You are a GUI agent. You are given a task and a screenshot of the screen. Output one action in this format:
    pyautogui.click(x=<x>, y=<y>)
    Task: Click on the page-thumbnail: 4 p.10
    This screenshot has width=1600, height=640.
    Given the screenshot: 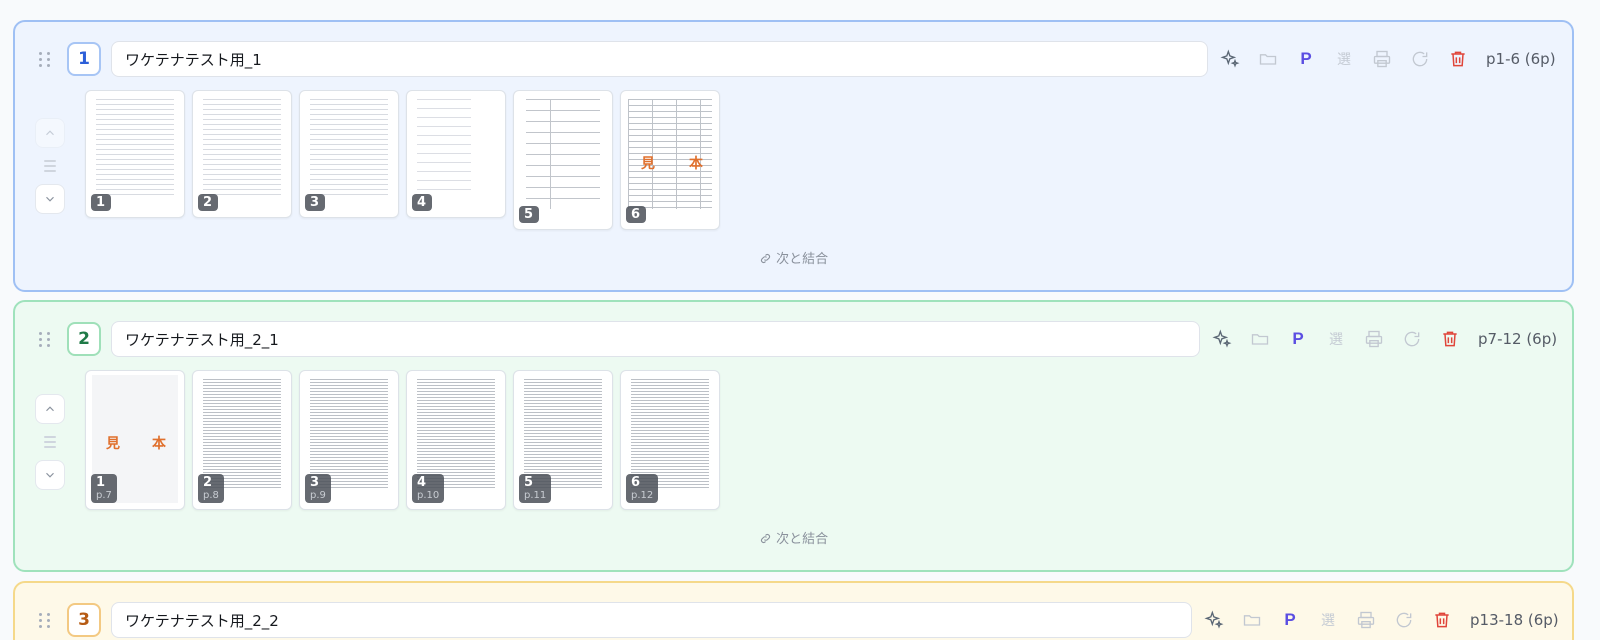 What is the action you would take?
    pyautogui.click(x=456, y=440)
    